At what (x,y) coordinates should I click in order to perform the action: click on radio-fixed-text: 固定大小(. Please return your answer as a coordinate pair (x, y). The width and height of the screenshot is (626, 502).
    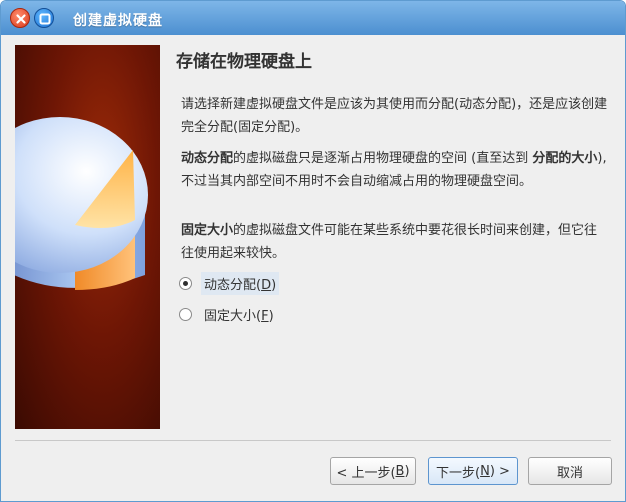
    Looking at the image, I should click on (233, 316).